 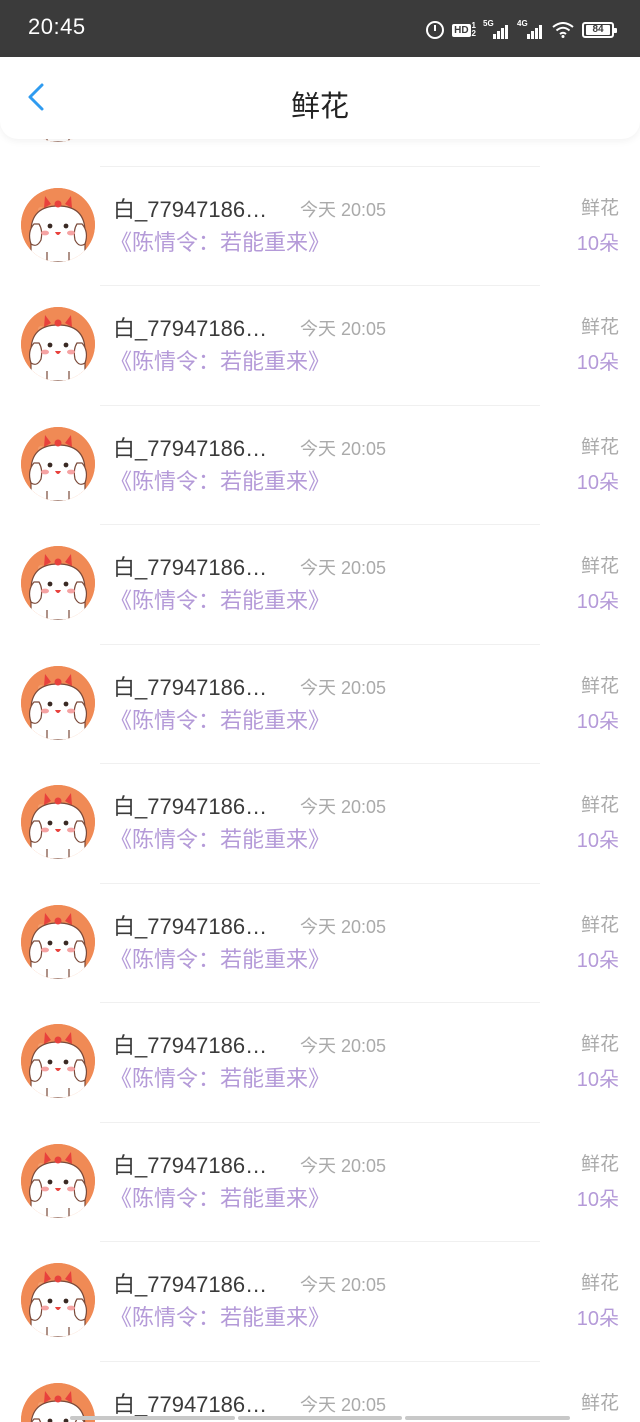 I want to click on battery-level: 84, so click(x=598, y=30).